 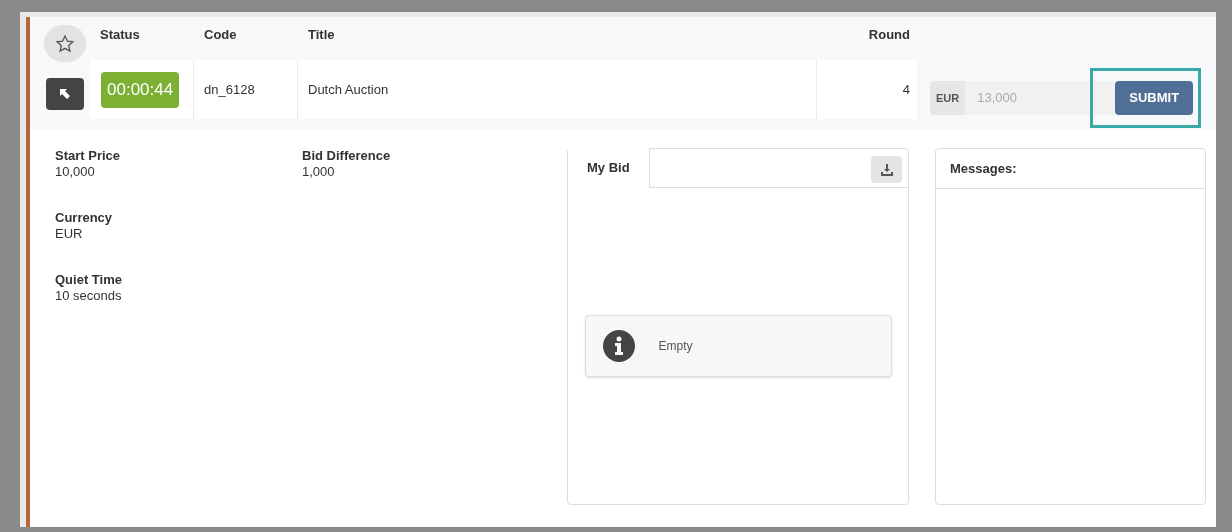 I want to click on detail-label: Start Price, so click(x=88, y=156).